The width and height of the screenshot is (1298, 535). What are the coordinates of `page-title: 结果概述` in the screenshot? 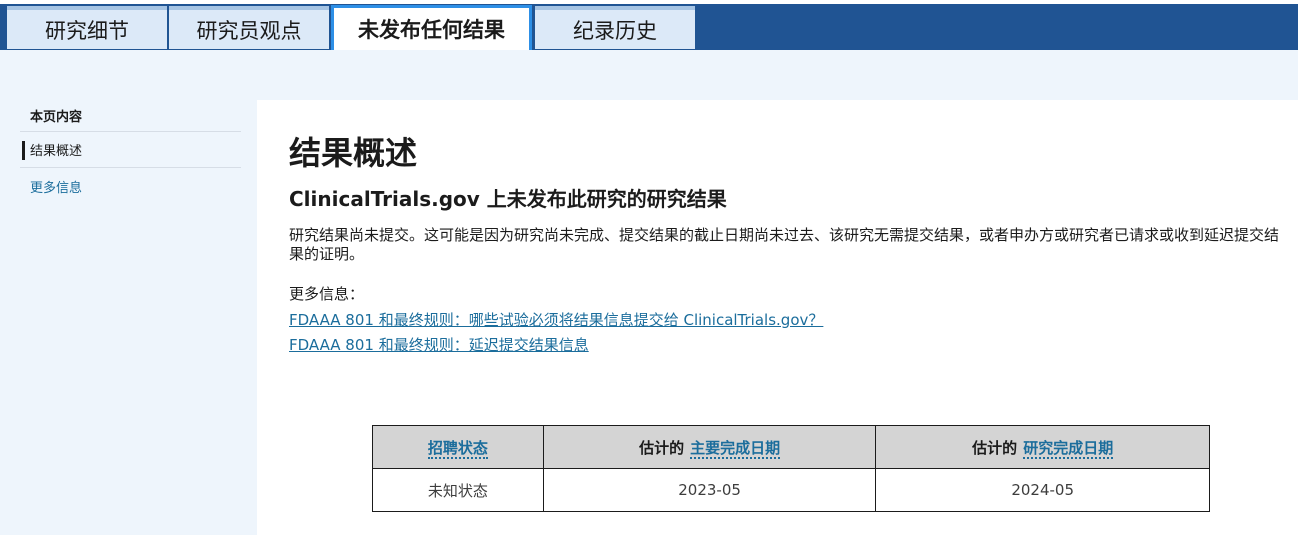 It's located at (353, 153).